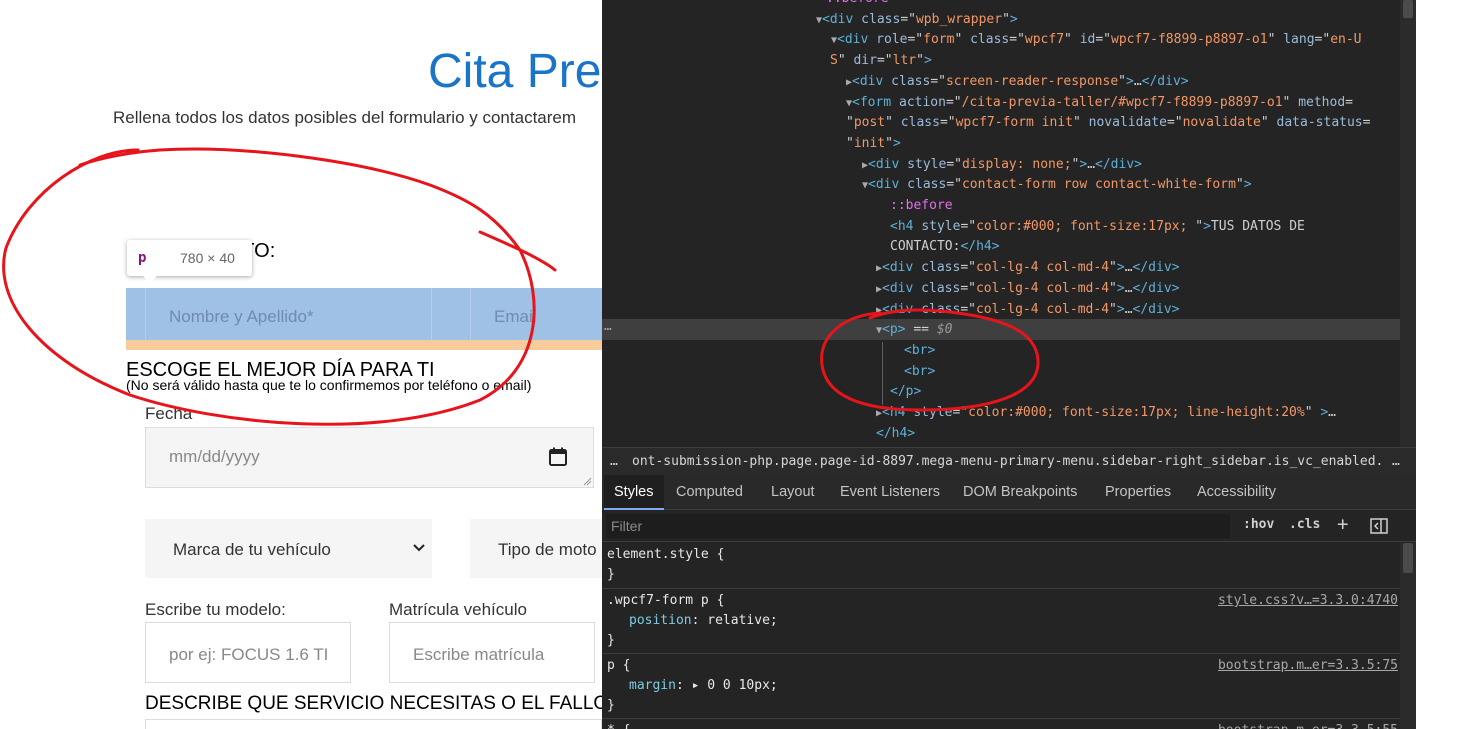  Describe the element at coordinates (558, 457) in the screenshot. I see `calendar-icon` at that location.